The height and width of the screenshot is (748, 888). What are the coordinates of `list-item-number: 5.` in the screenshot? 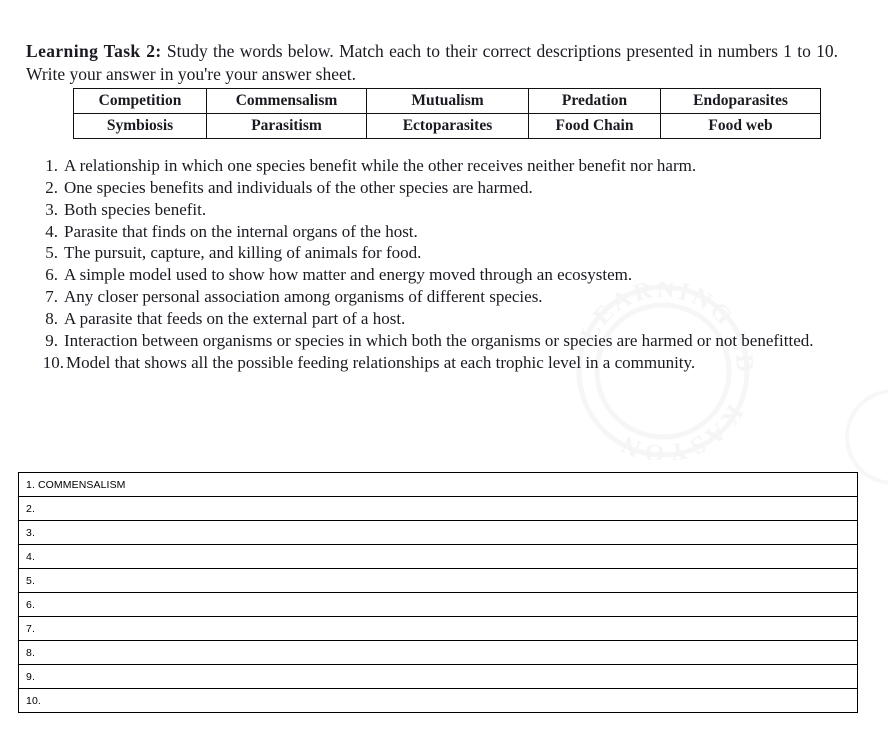 It's located at (51, 253).